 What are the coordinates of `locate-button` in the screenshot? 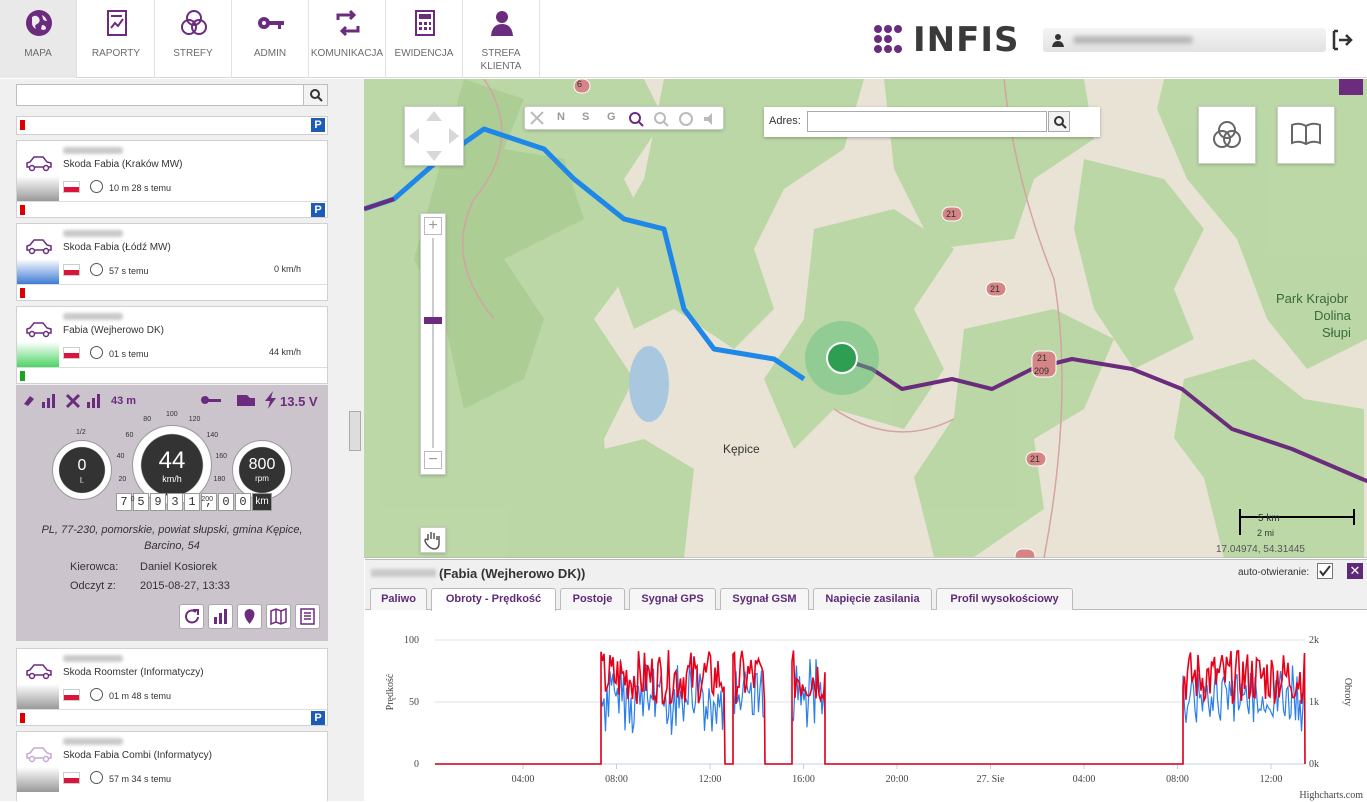 It's located at (249, 616).